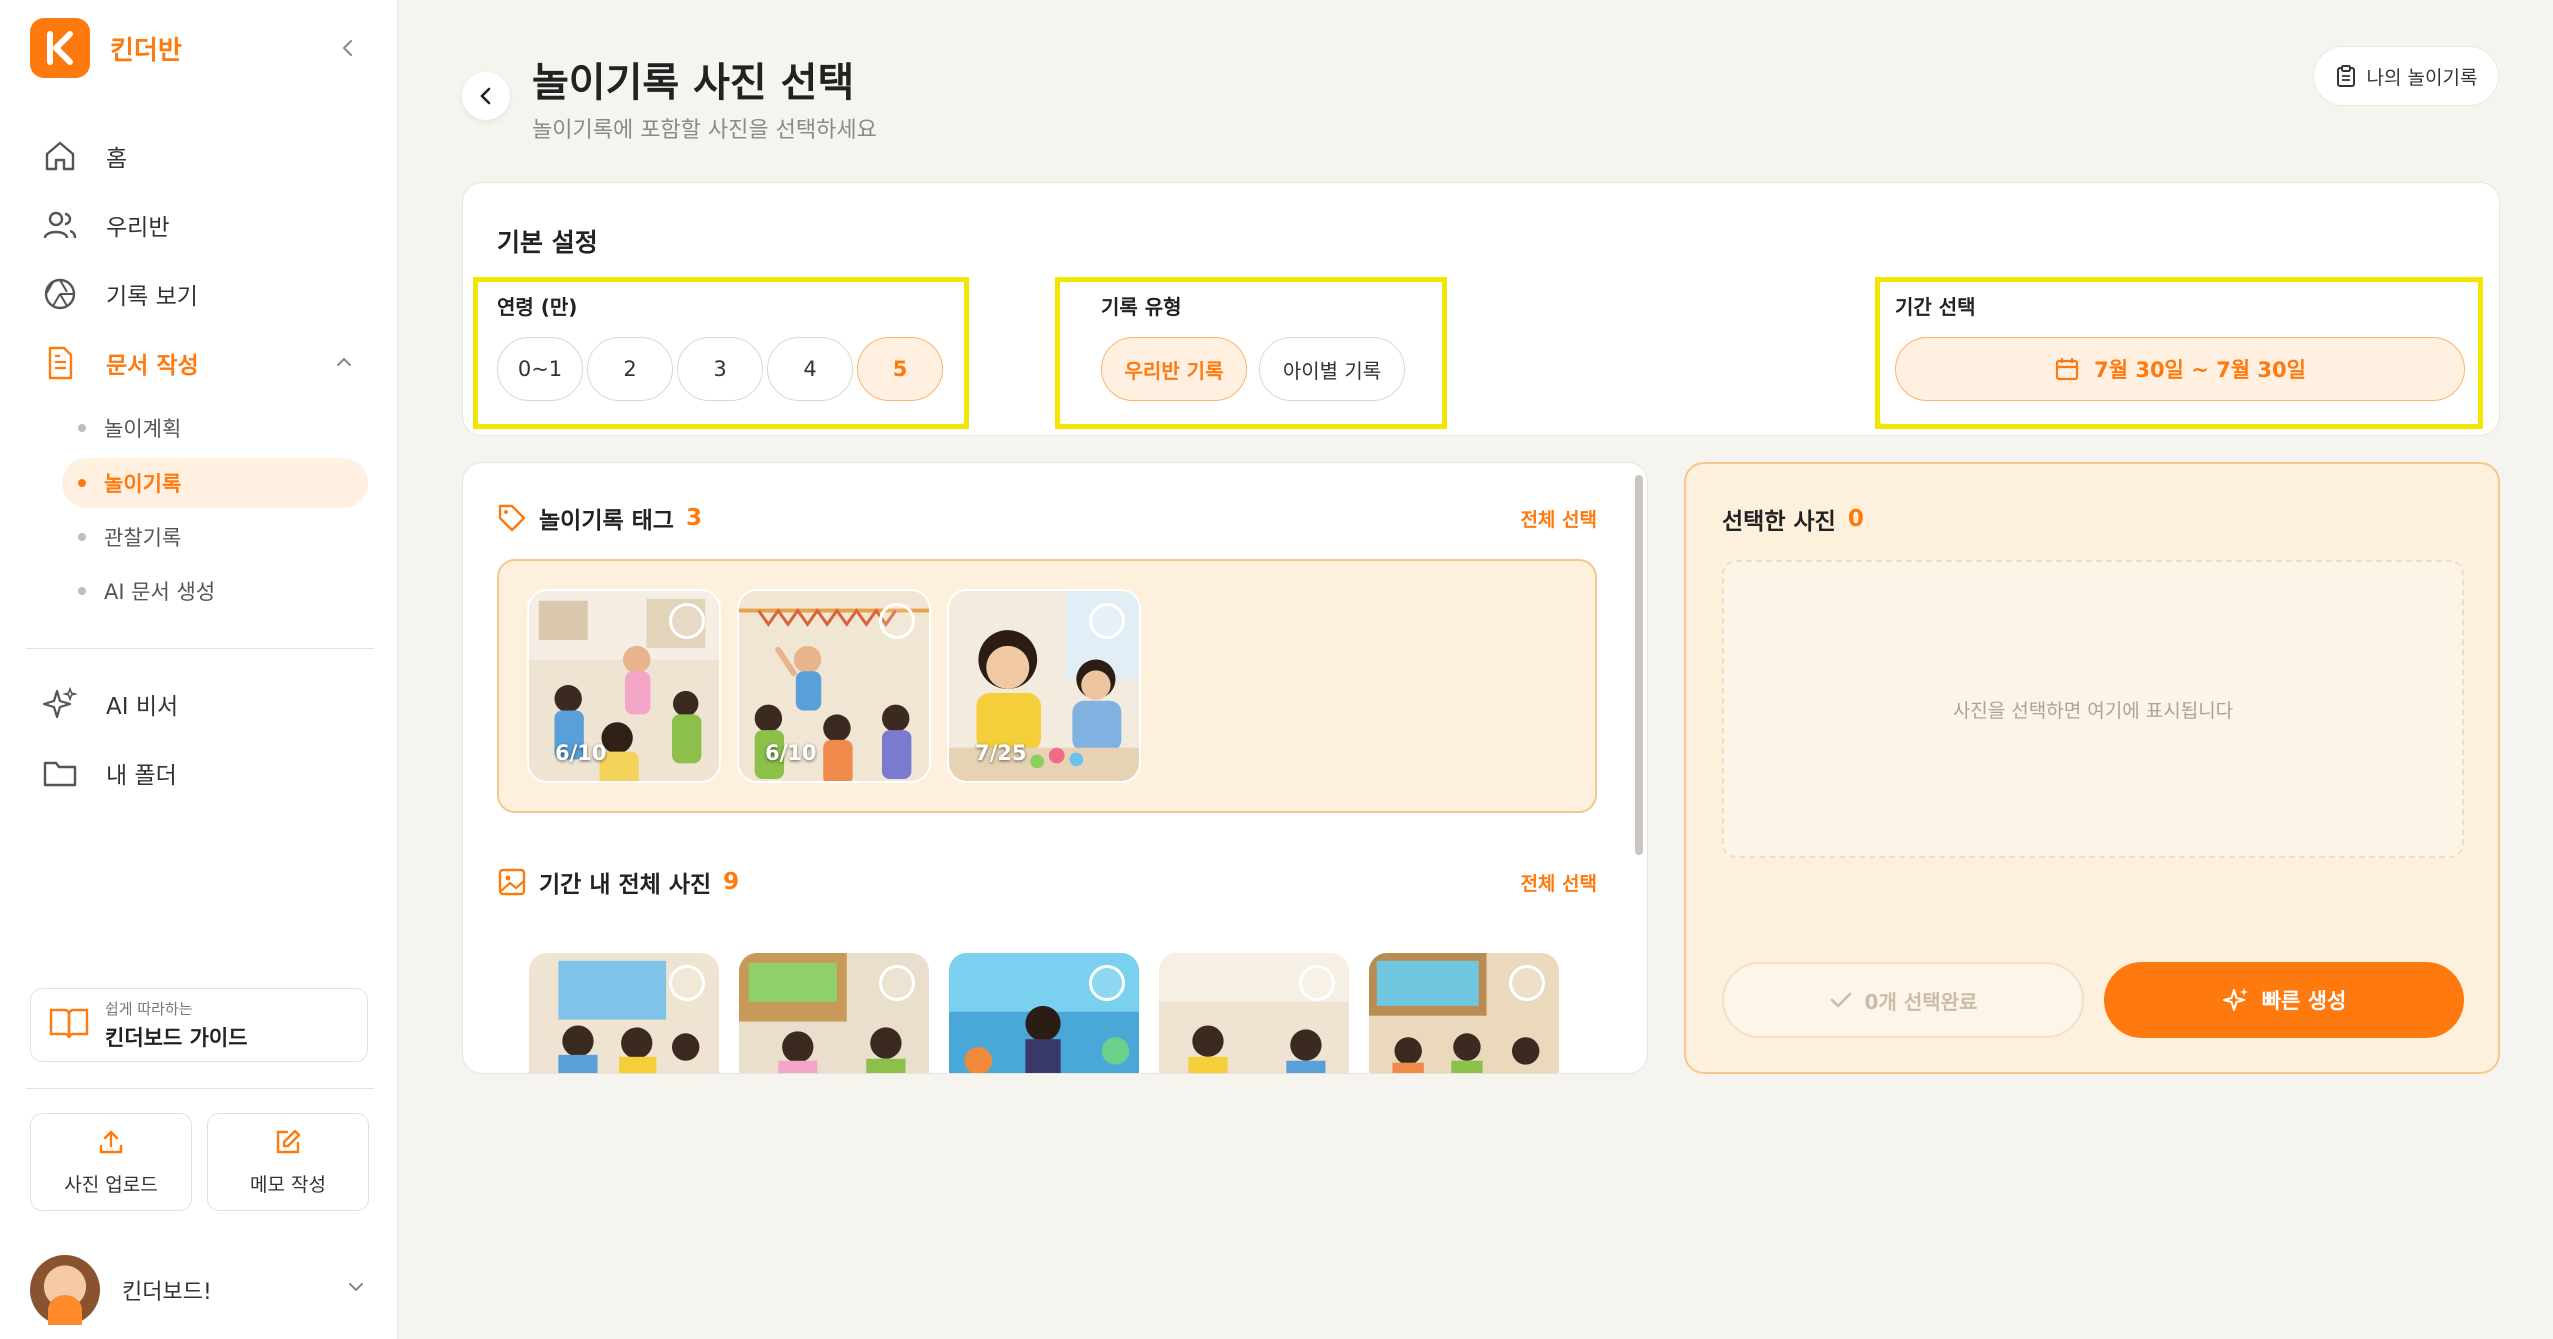 The width and height of the screenshot is (2553, 1339). I want to click on back-button, so click(486, 96).